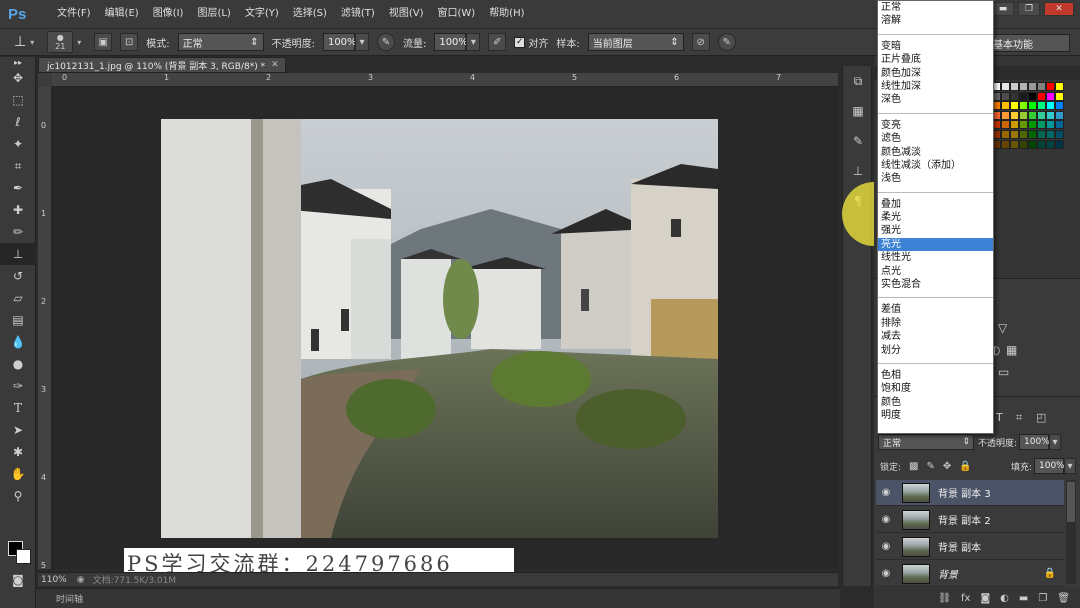 The height and width of the screenshot is (608, 1080). Describe the element at coordinates (18, 276) in the screenshot. I see `history-brush-tool: ↺` at that location.